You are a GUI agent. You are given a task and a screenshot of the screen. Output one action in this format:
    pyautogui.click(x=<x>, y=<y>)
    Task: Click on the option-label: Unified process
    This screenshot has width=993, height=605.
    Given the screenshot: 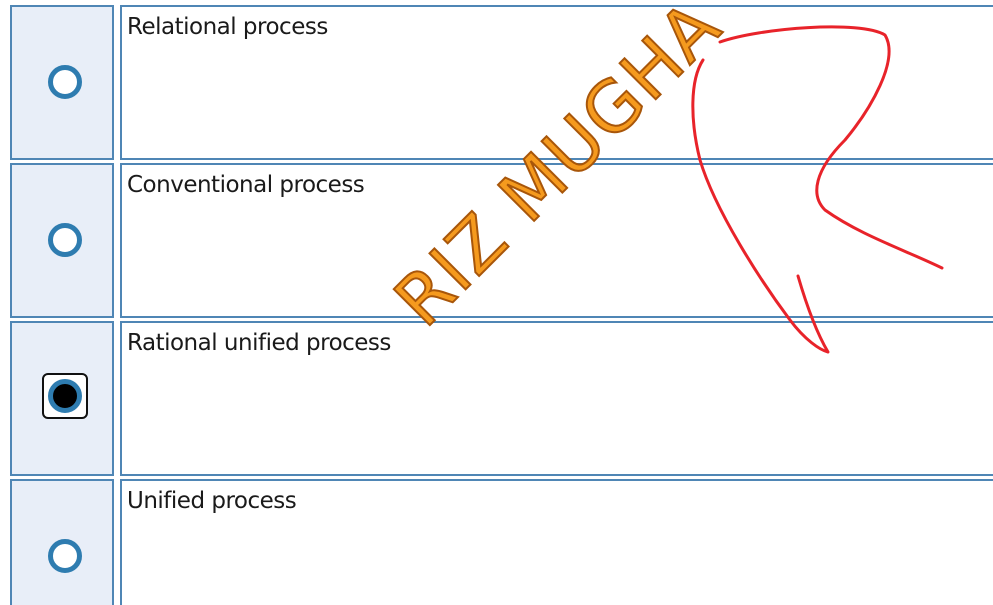 What is the action you would take?
    pyautogui.click(x=212, y=501)
    